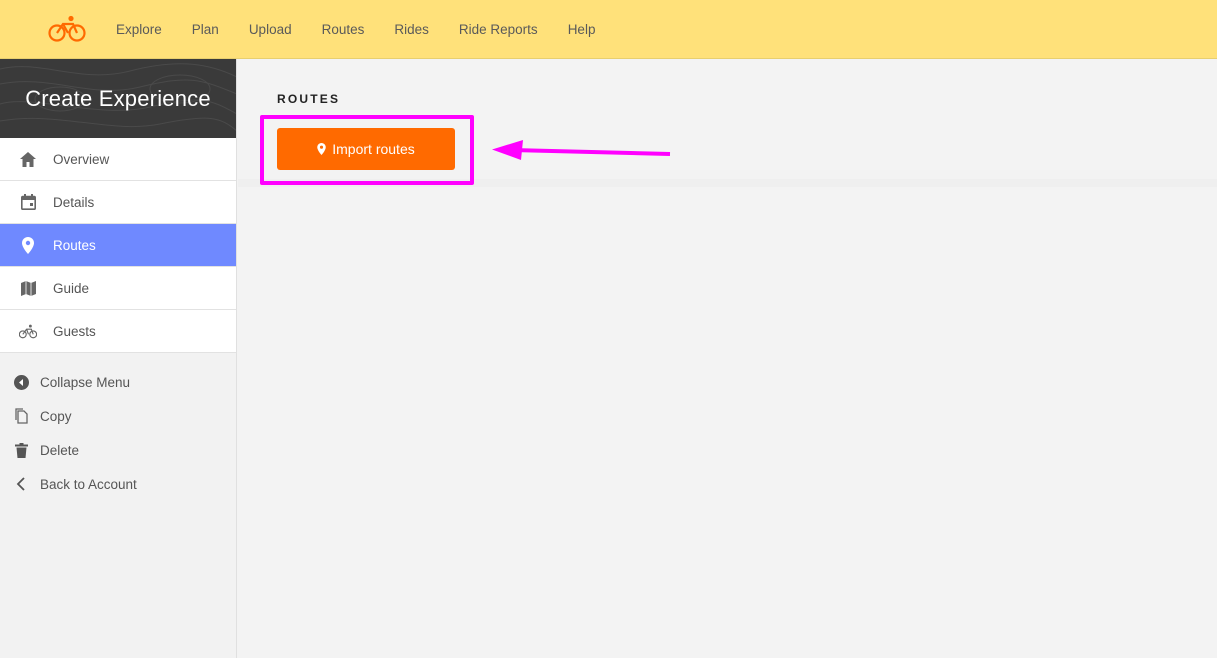 Image resolution: width=1217 pixels, height=658 pixels. I want to click on nav-explore: Explore, so click(139, 29).